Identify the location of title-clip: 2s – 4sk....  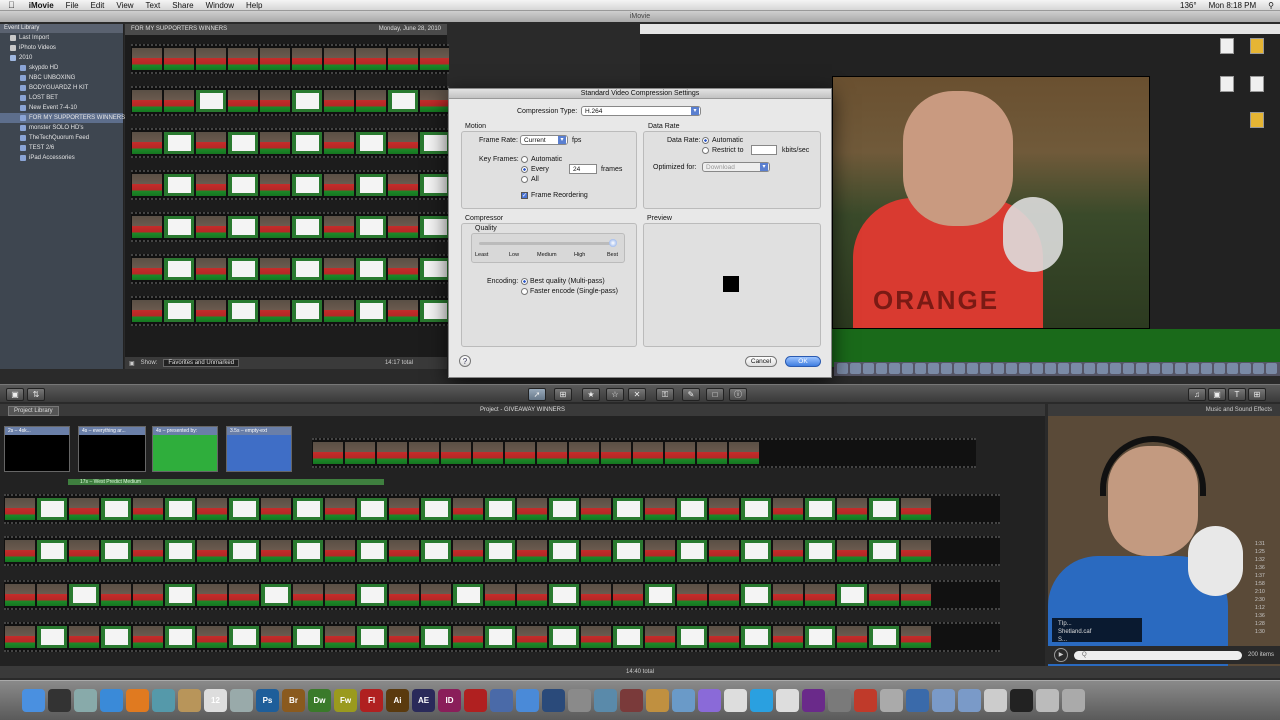
(37, 449).